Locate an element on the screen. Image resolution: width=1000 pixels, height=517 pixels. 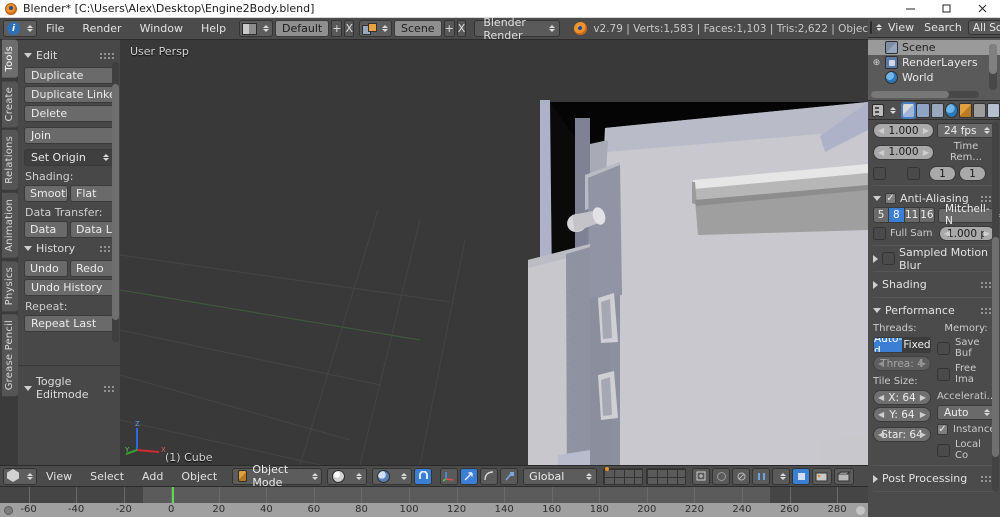
menu-help: Help is located at coordinates (213, 29).